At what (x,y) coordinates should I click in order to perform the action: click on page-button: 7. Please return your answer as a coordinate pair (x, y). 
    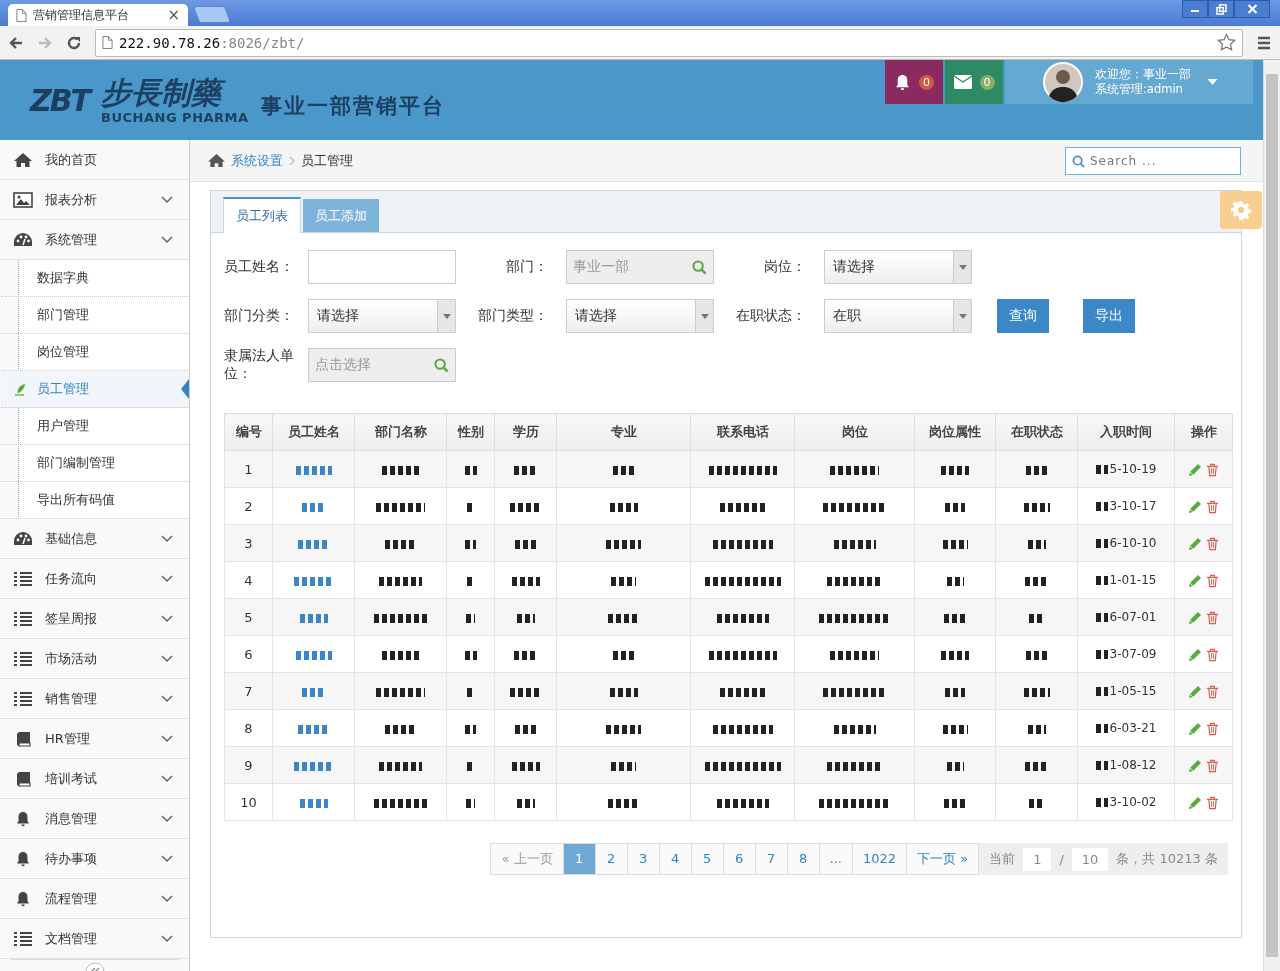
    Looking at the image, I should click on (770, 859).